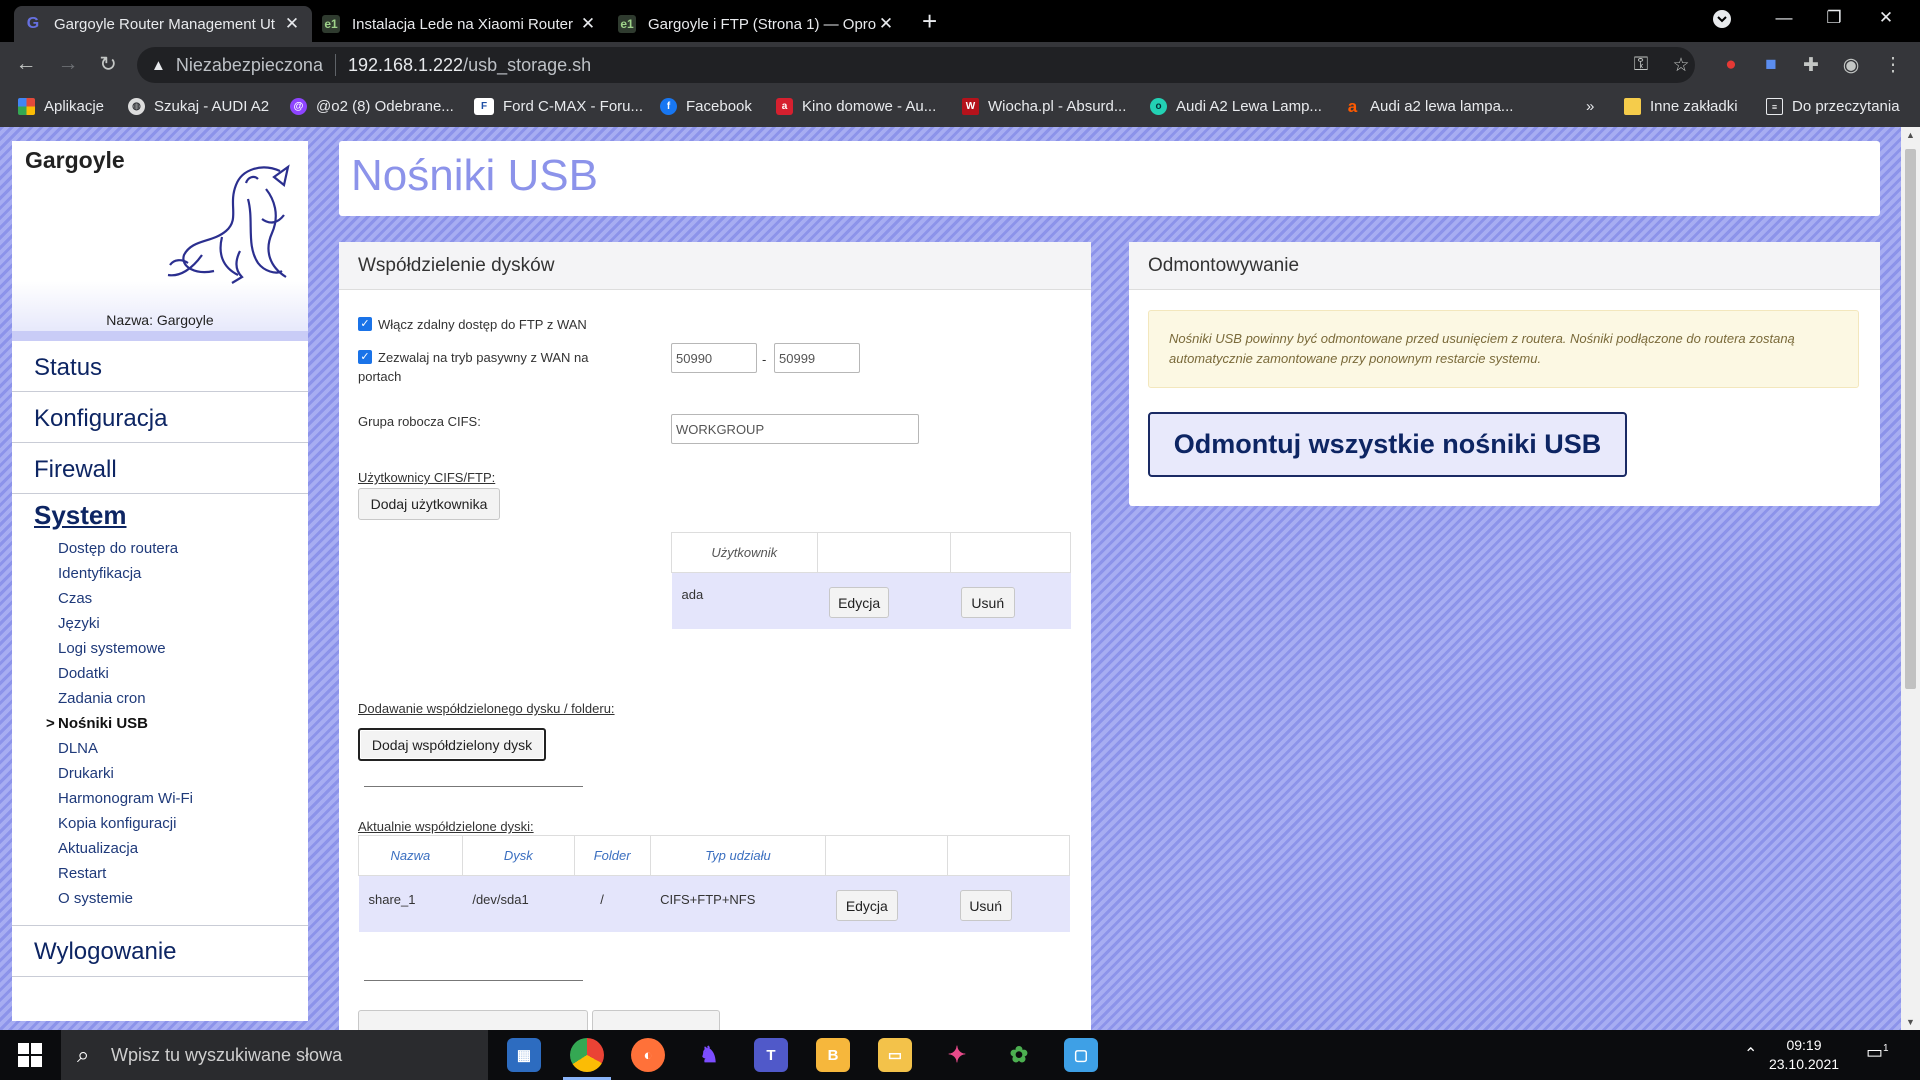 This screenshot has height=1080, width=1920. Describe the element at coordinates (160, 623) in the screenshot. I see `nav-jezyki: Języki` at that location.